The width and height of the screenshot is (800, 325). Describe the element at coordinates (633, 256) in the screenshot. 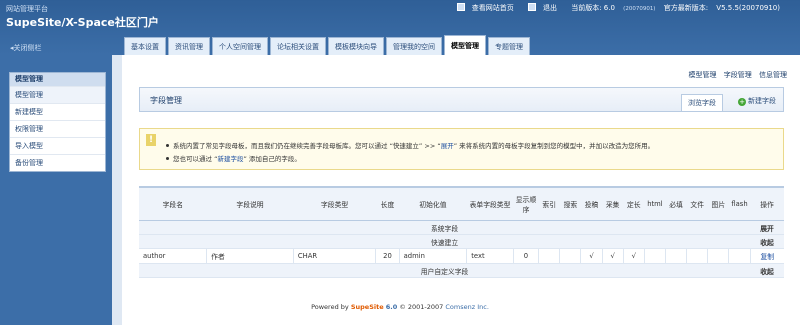

I see `fixed-cell: √` at that location.